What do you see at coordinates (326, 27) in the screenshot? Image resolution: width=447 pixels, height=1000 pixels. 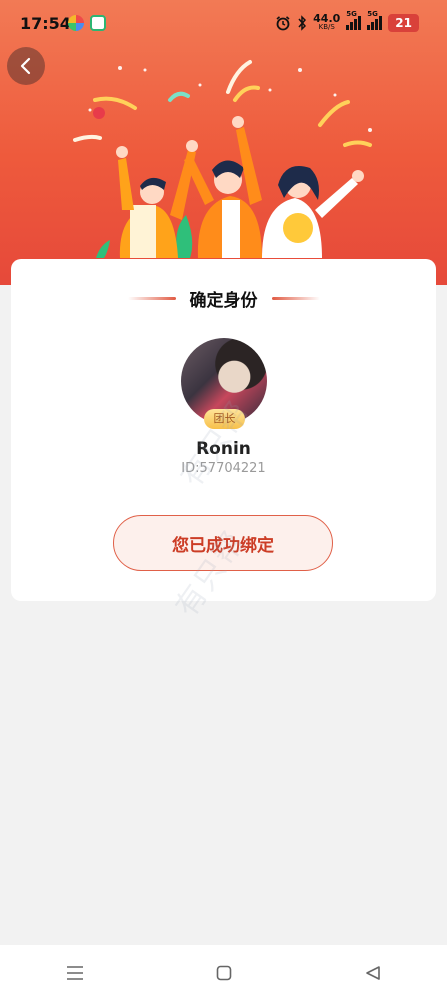 I see `network-speed-unit: KB/S` at bounding box center [326, 27].